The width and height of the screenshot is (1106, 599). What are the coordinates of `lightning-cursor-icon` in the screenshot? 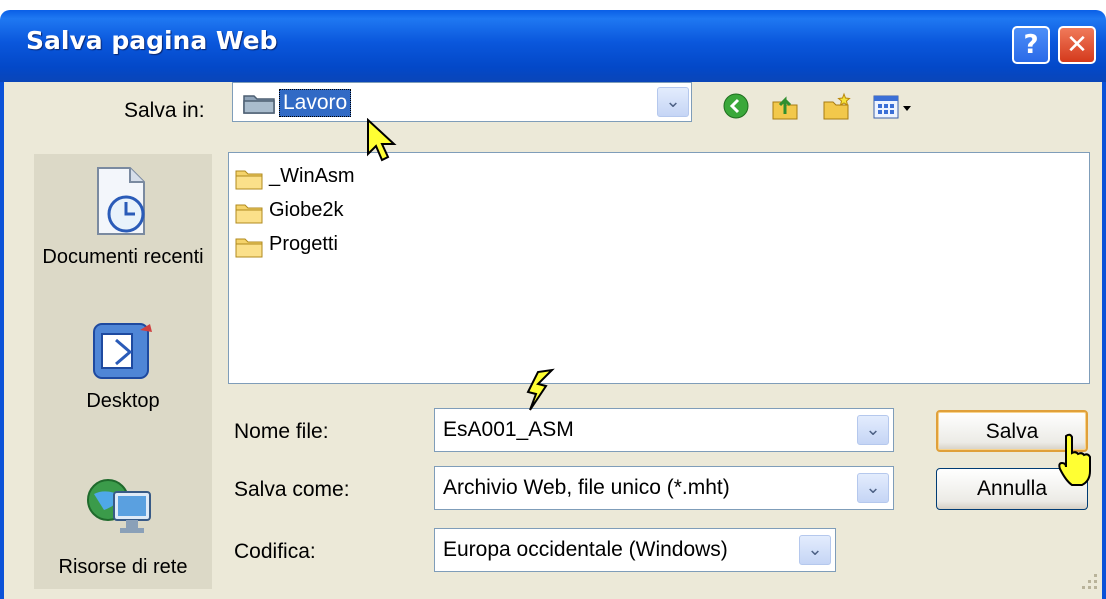 It's located at (540, 389).